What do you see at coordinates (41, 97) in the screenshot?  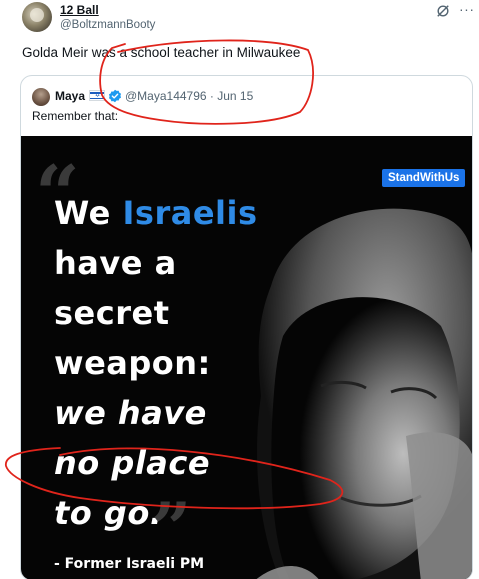 I see `quoted-avatar` at bounding box center [41, 97].